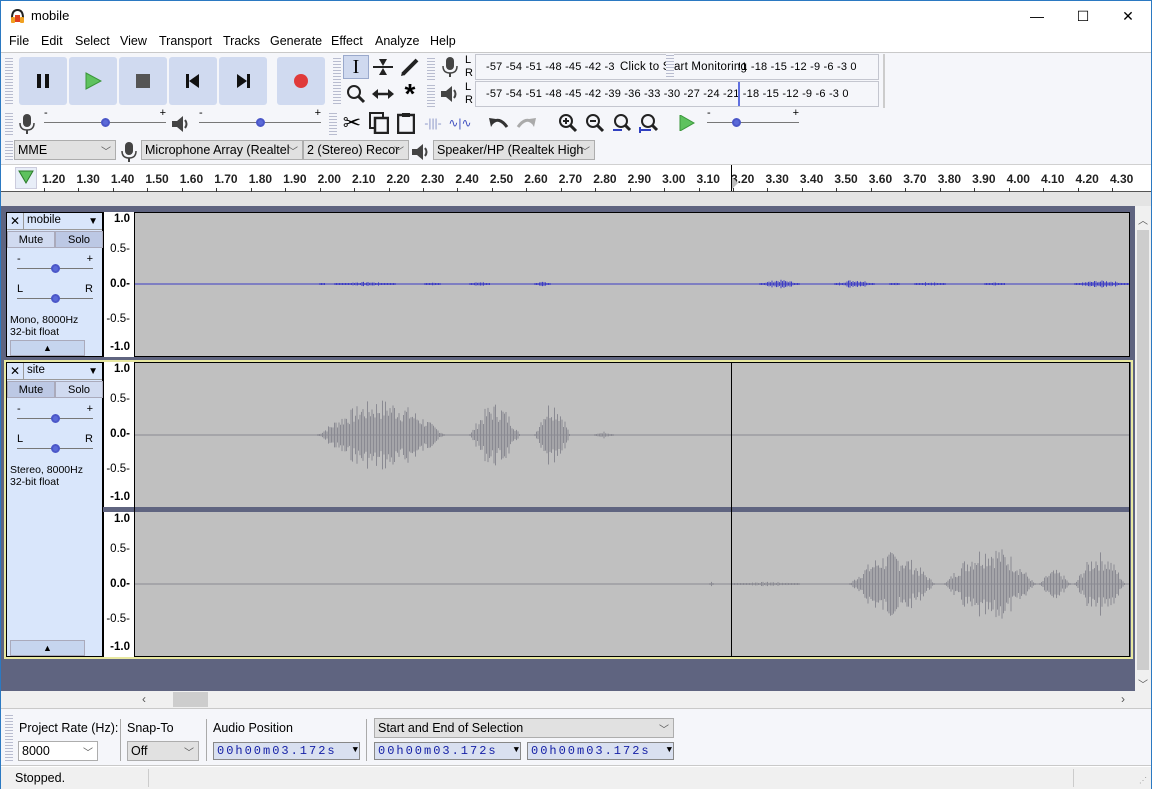 Image resolution: width=1152 pixels, height=789 pixels. Describe the element at coordinates (43, 81) in the screenshot. I see `pause-button` at that location.